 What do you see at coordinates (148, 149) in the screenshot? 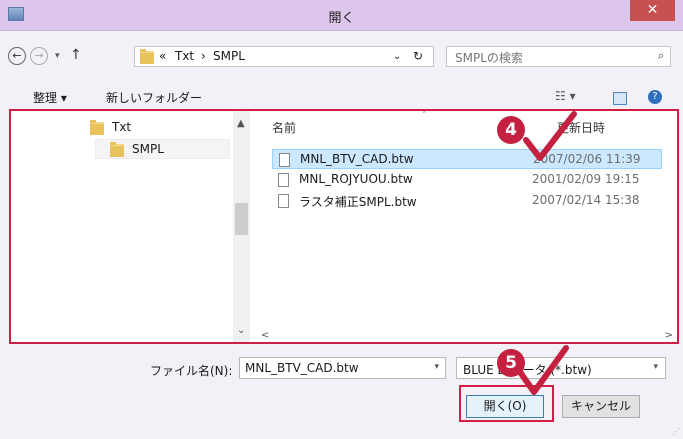
I see `tree-item-label: SMPL` at bounding box center [148, 149].